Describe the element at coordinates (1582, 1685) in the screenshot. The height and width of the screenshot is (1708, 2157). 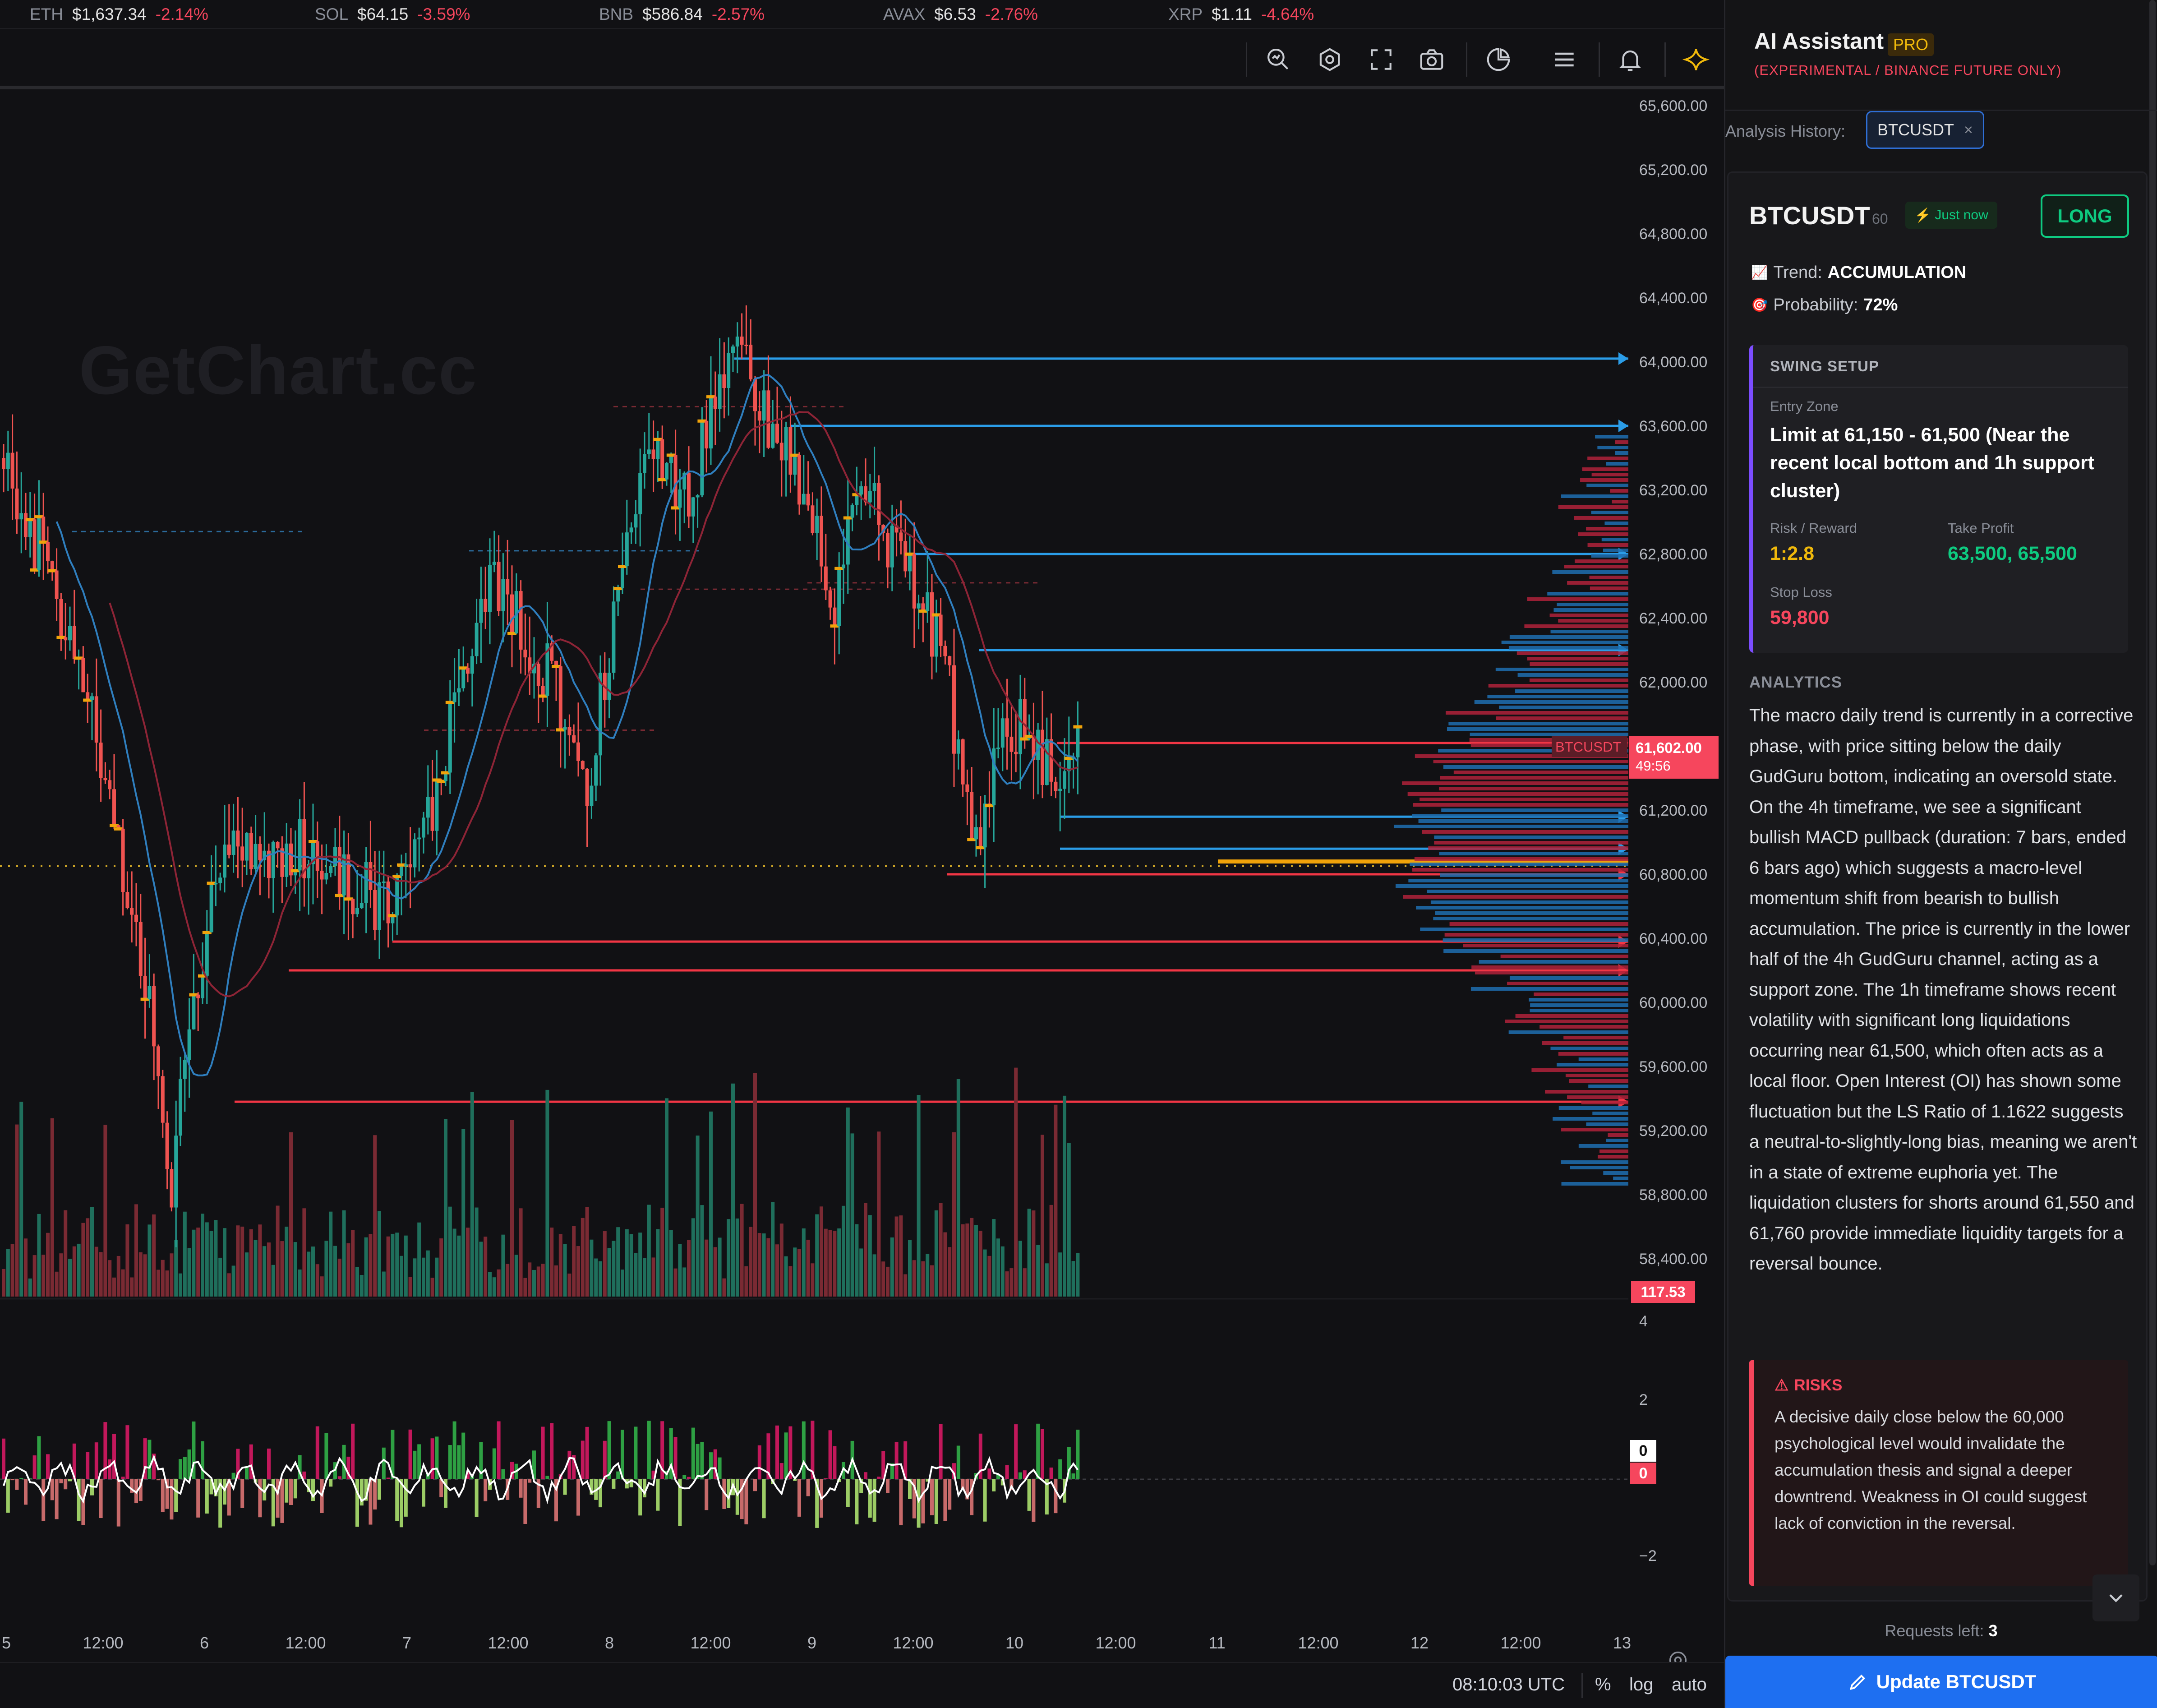
I see `bottom-bar-separator` at that location.